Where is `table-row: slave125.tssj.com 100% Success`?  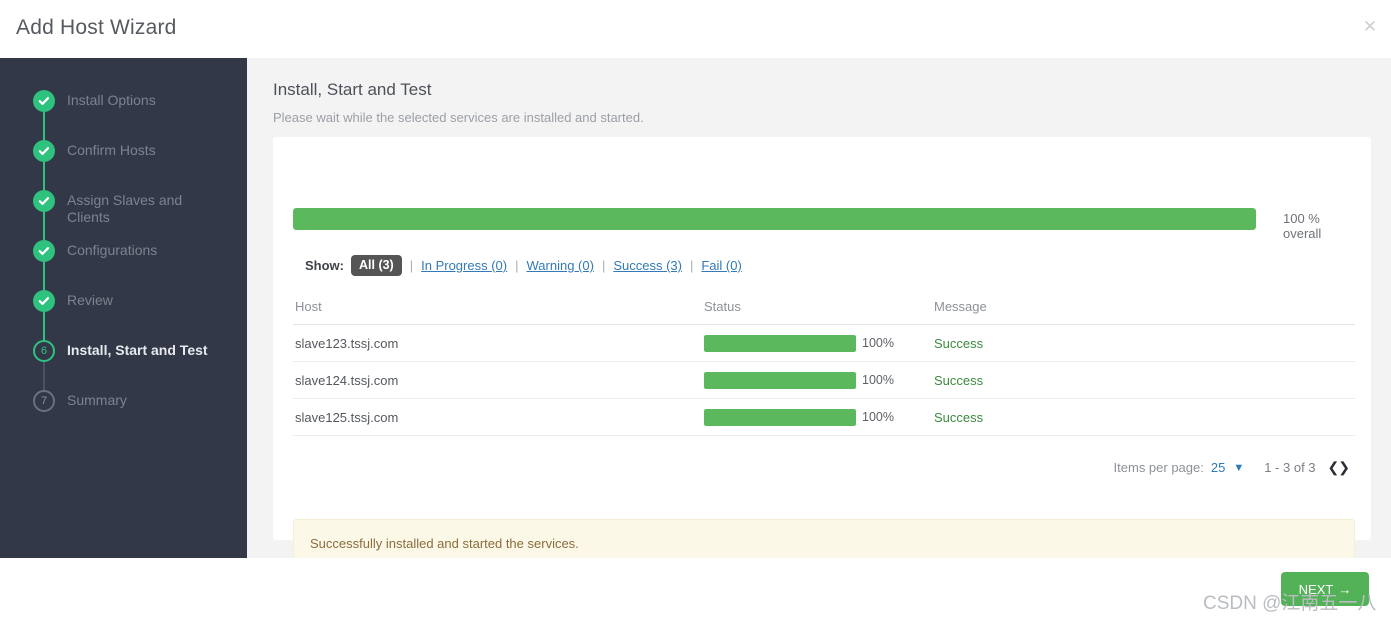 table-row: slave125.tssj.com 100% Success is located at coordinates (824, 417).